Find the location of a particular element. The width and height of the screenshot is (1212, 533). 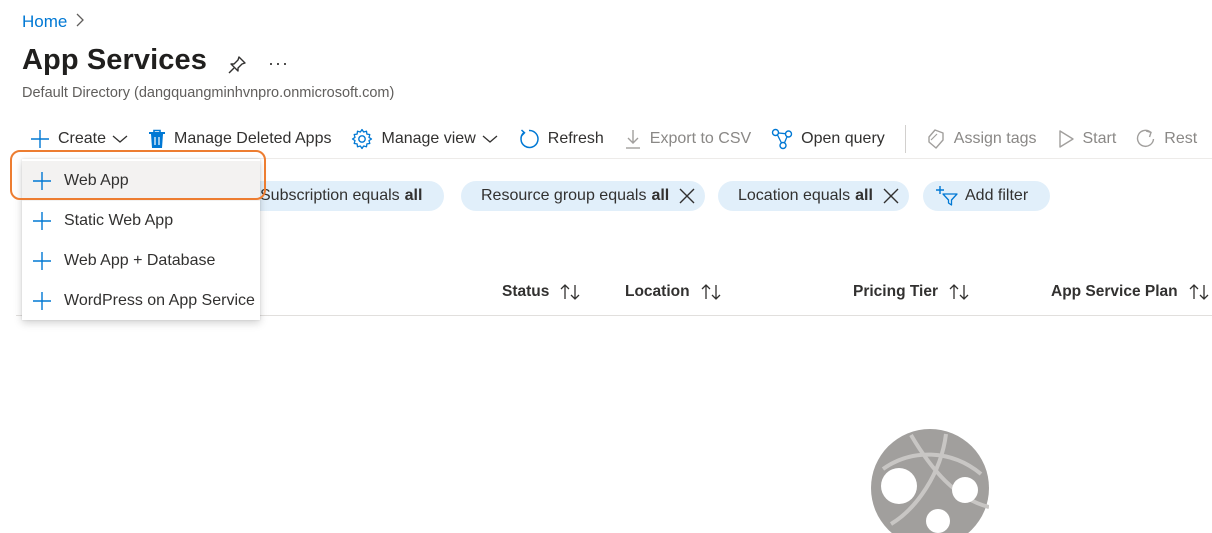

add-filter-icon is located at coordinates (947, 196).